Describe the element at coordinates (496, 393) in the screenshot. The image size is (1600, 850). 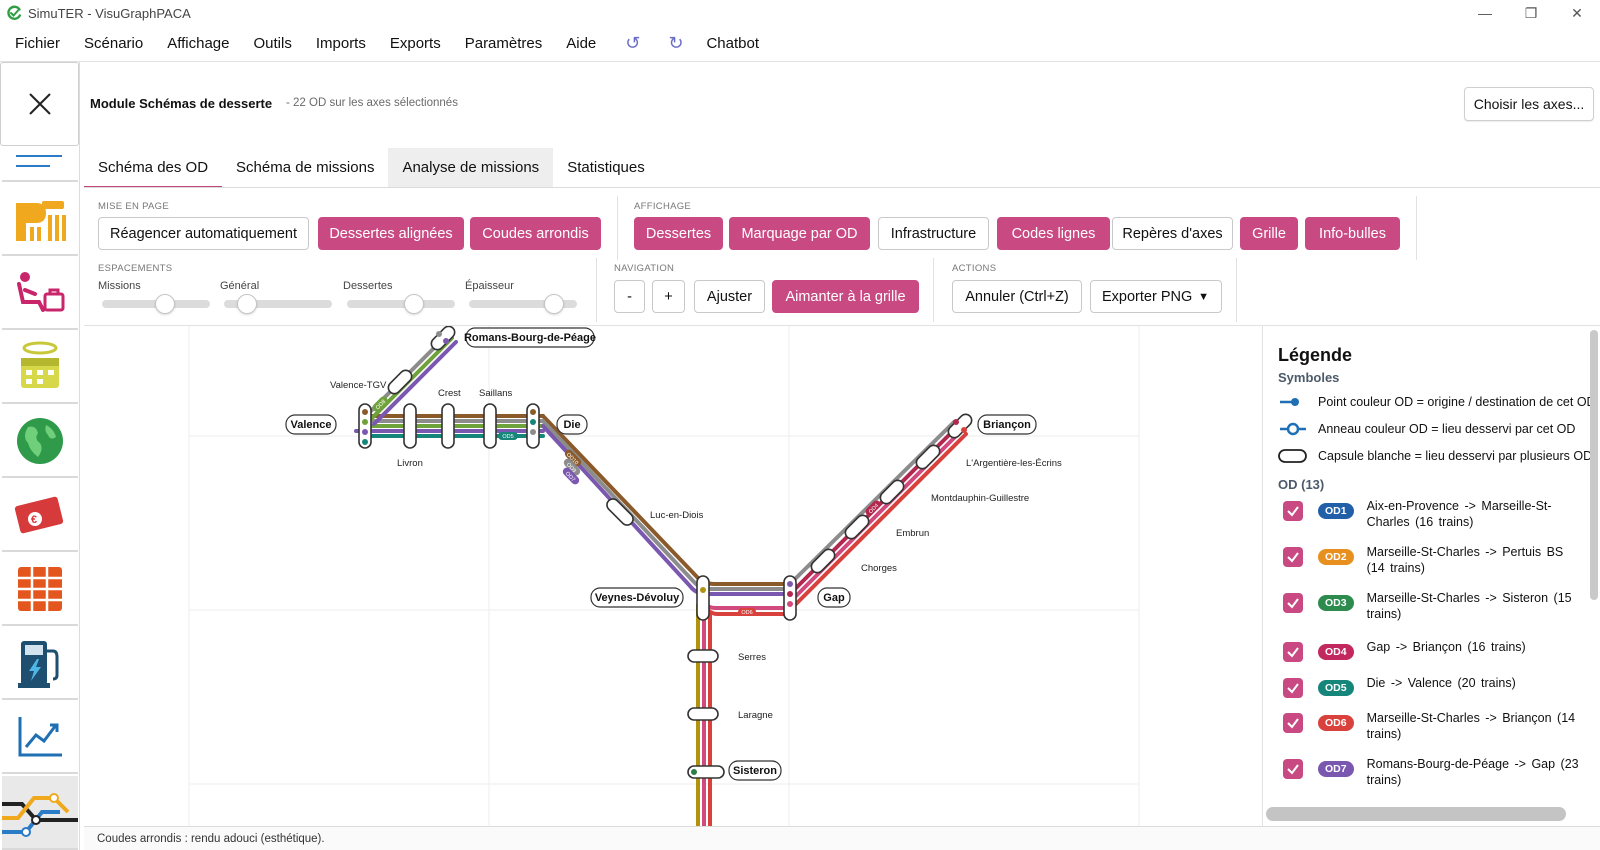
I see `station-saillans: Saillans` at that location.